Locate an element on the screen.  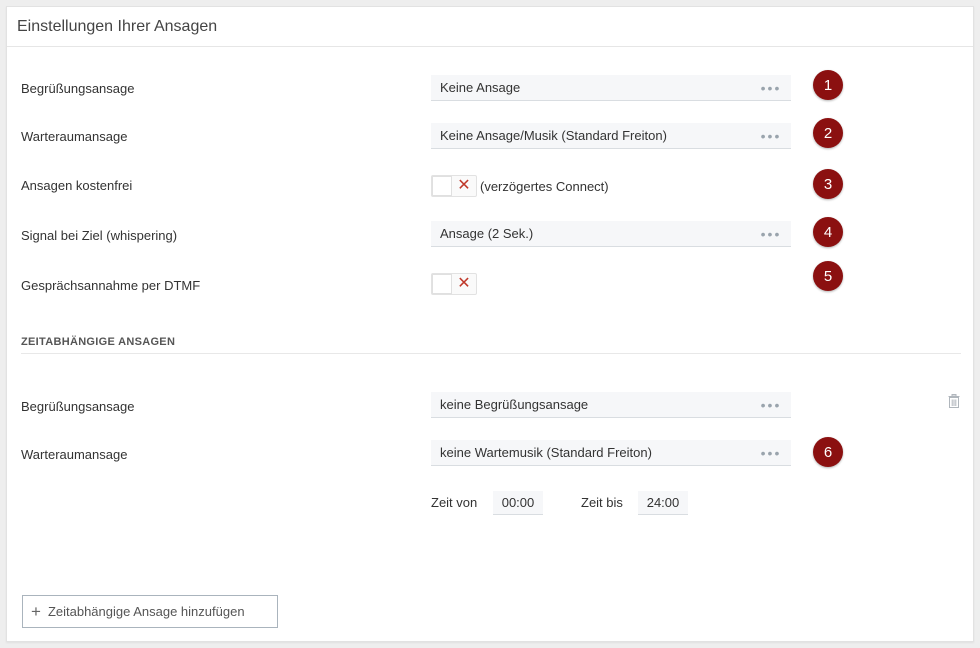
time-section-title: ZEITABHÄNGIGE ANSAGEN is located at coordinates (98, 342).